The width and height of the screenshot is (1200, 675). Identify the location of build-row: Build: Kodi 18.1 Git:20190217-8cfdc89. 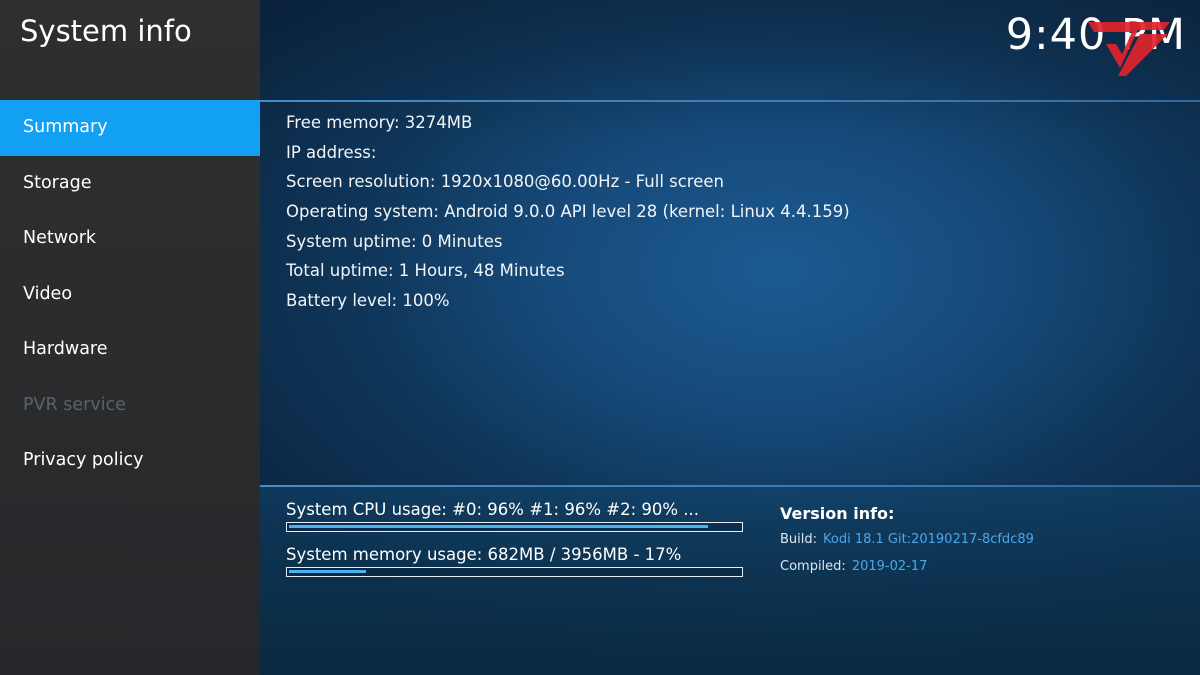
(980, 539).